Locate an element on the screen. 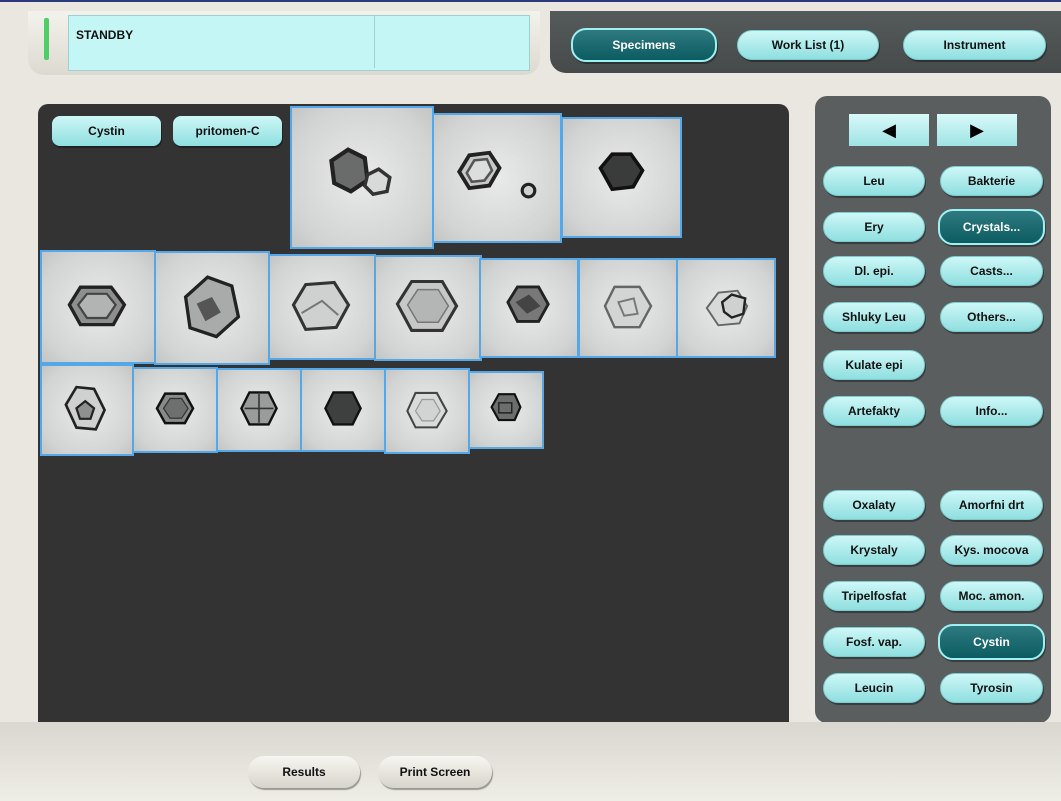 The width and height of the screenshot is (1061, 801). previous-arrow-icon: ◀ is located at coordinates (889, 130).